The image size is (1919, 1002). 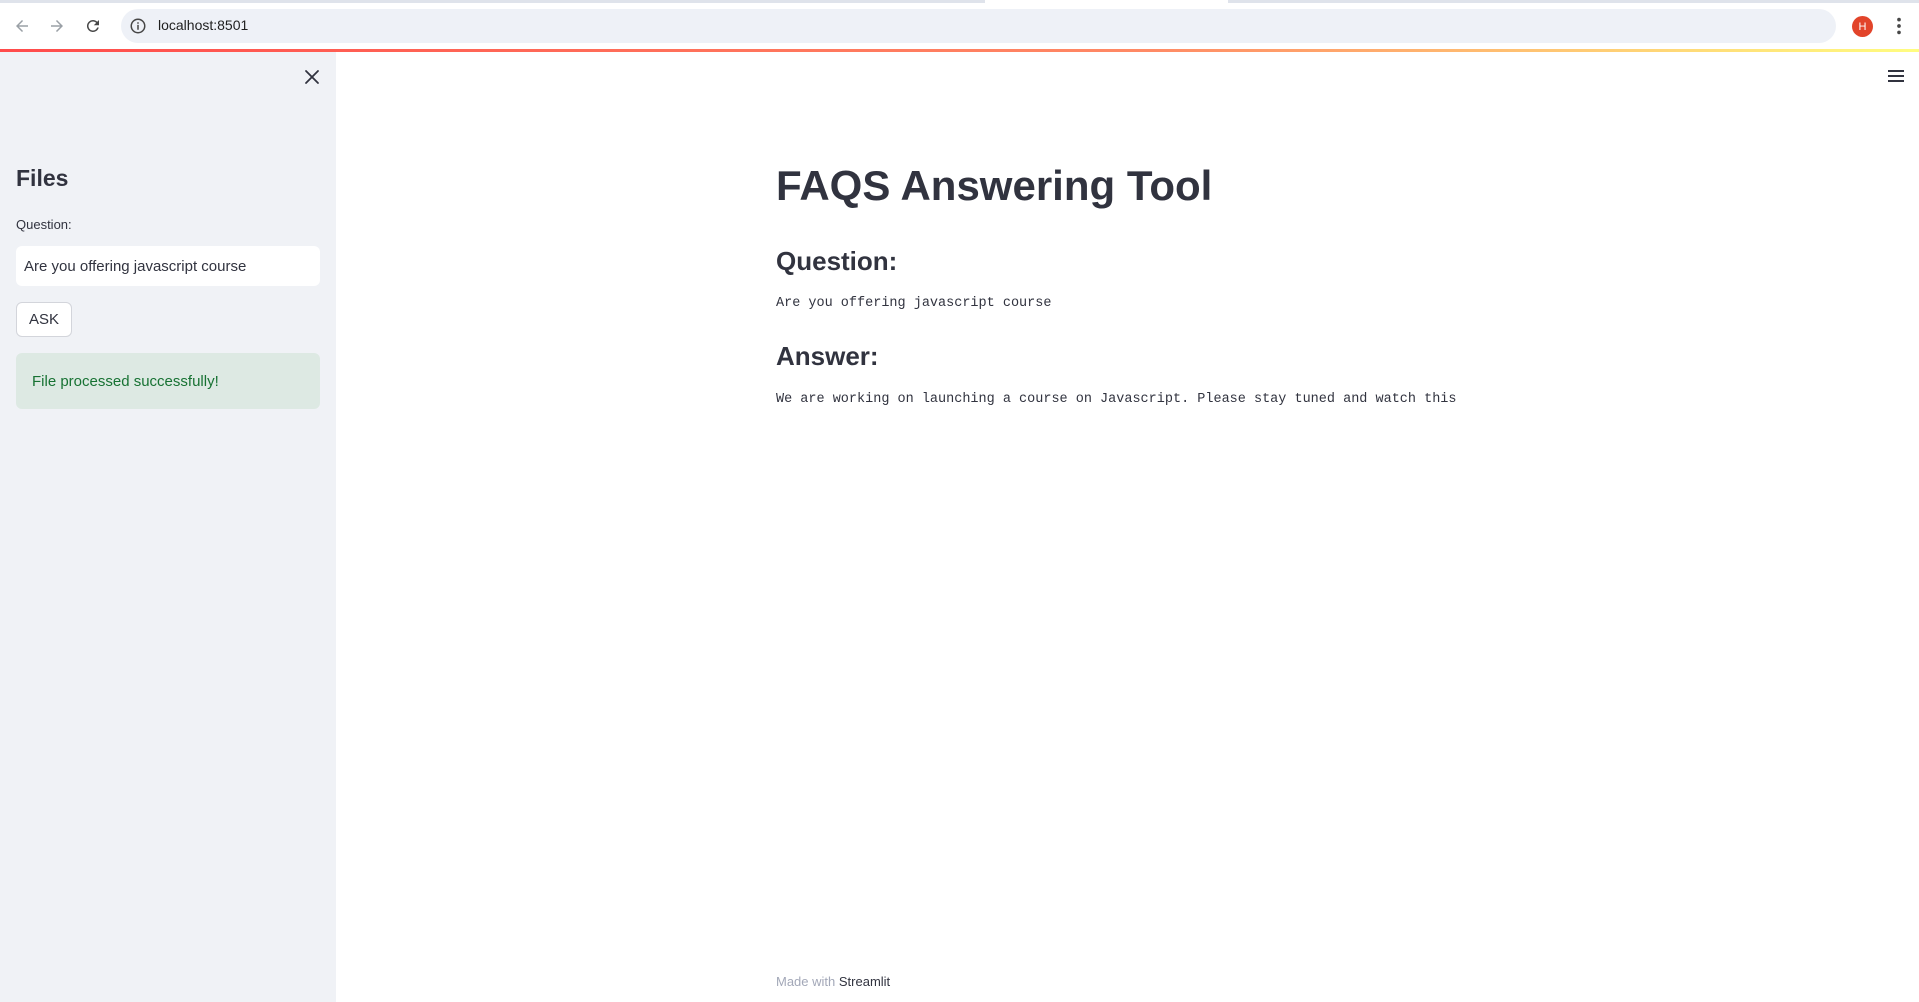 I want to click on back-button, so click(x=22, y=26).